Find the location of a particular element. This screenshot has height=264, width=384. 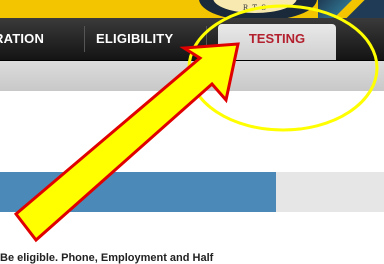

nav-item-registration: RATION is located at coordinates (22, 39).